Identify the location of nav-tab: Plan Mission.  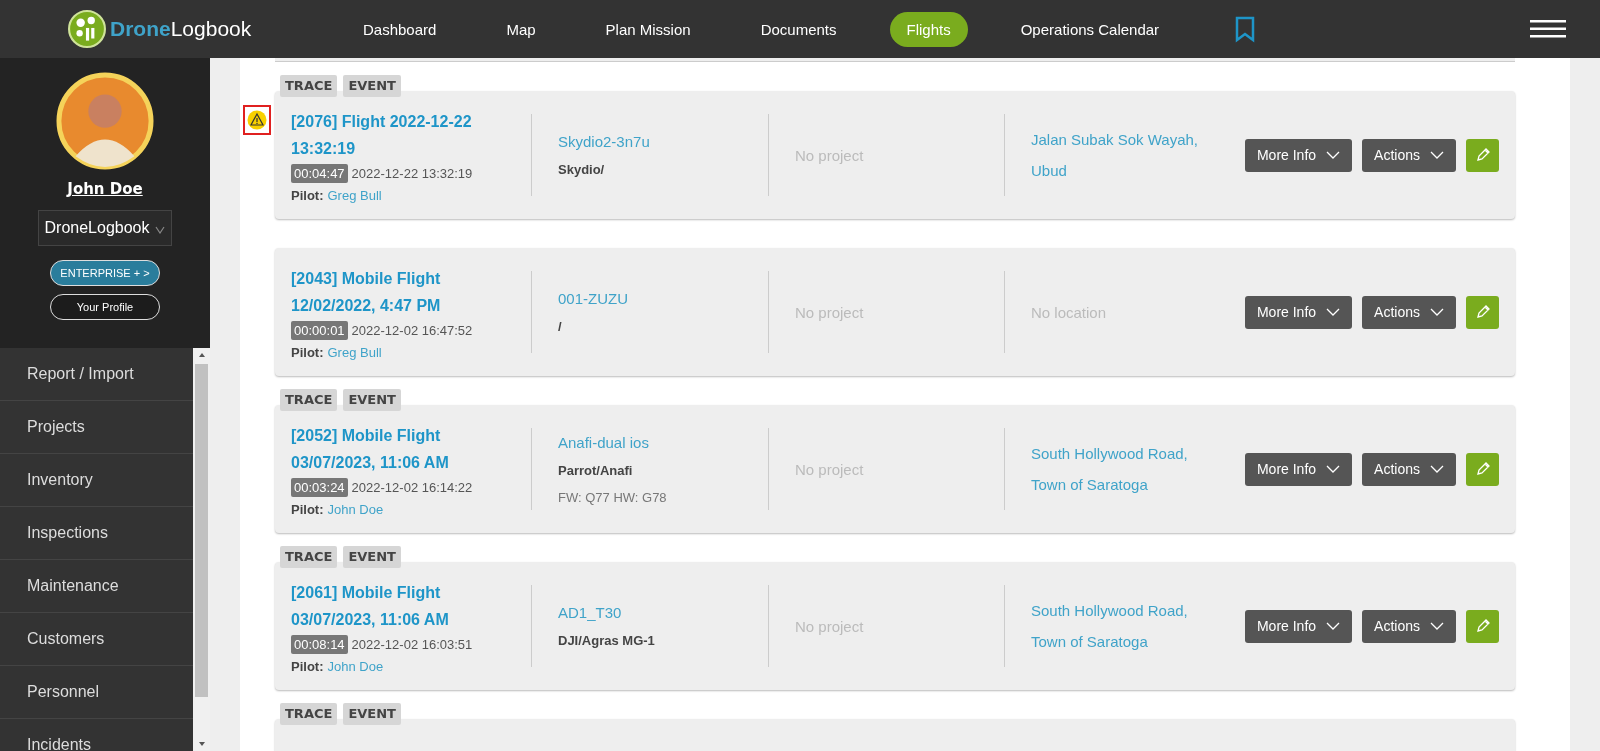
(648, 29).